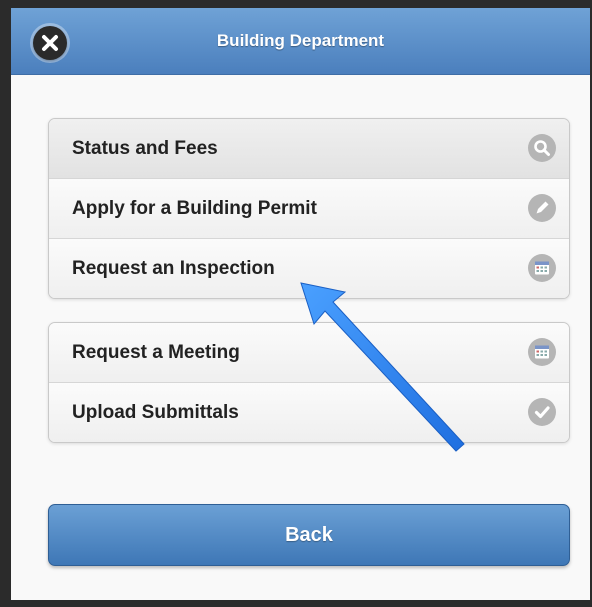  I want to click on menu-item-status-and-fees: Status and Fees, so click(309, 149).